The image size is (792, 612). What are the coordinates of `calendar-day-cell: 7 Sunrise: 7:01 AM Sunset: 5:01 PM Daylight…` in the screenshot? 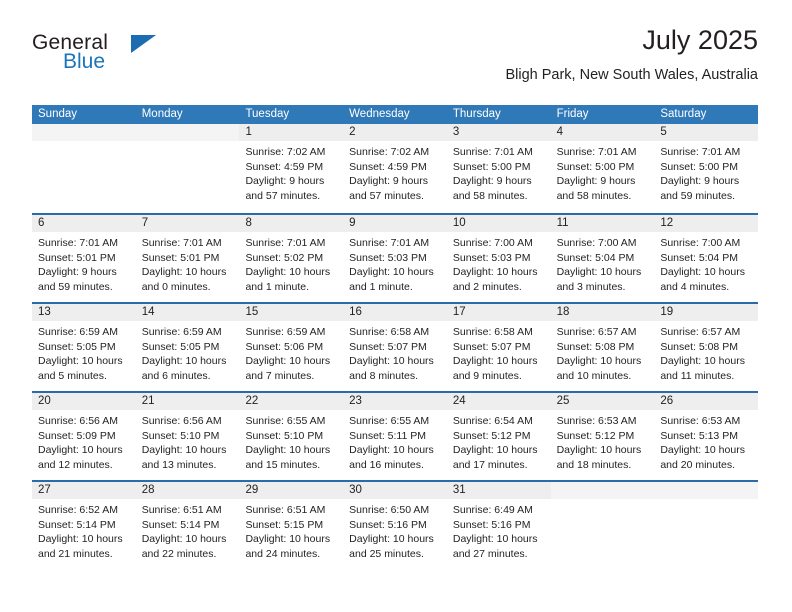 It's located at (187, 258).